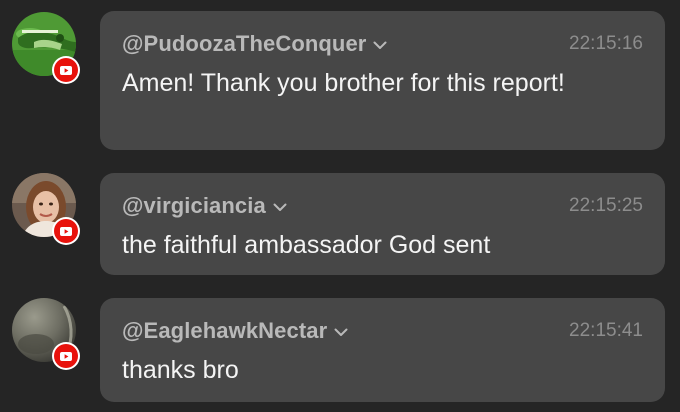 Image resolution: width=680 pixels, height=412 pixels. What do you see at coordinates (194, 206) in the screenshot?
I see `username: @virgiciancia` at bounding box center [194, 206].